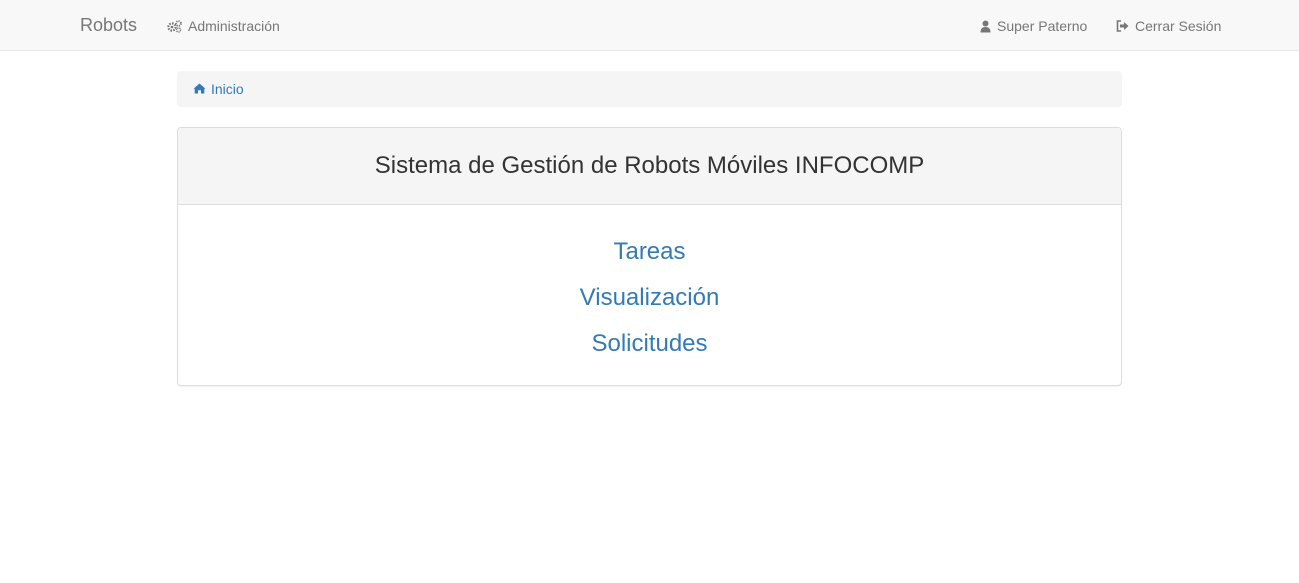  Describe the element at coordinates (174, 26) in the screenshot. I see `cogs-icon` at that location.